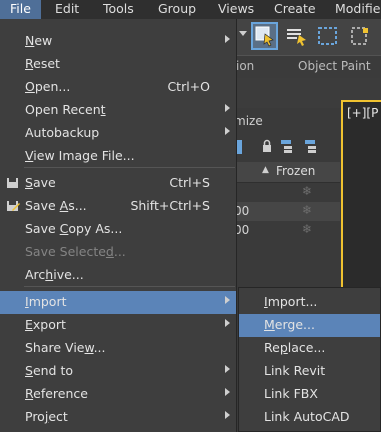  Describe the element at coordinates (67, 9) in the screenshot. I see `menu-edit: Edit` at that location.